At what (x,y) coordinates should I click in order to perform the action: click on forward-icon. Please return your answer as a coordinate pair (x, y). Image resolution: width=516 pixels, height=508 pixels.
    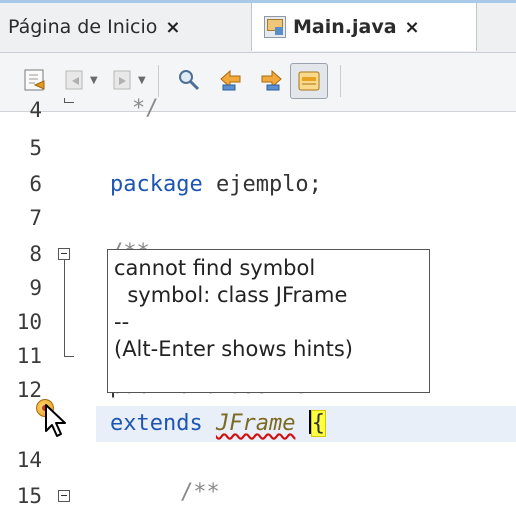
    Looking at the image, I should click on (123, 80).